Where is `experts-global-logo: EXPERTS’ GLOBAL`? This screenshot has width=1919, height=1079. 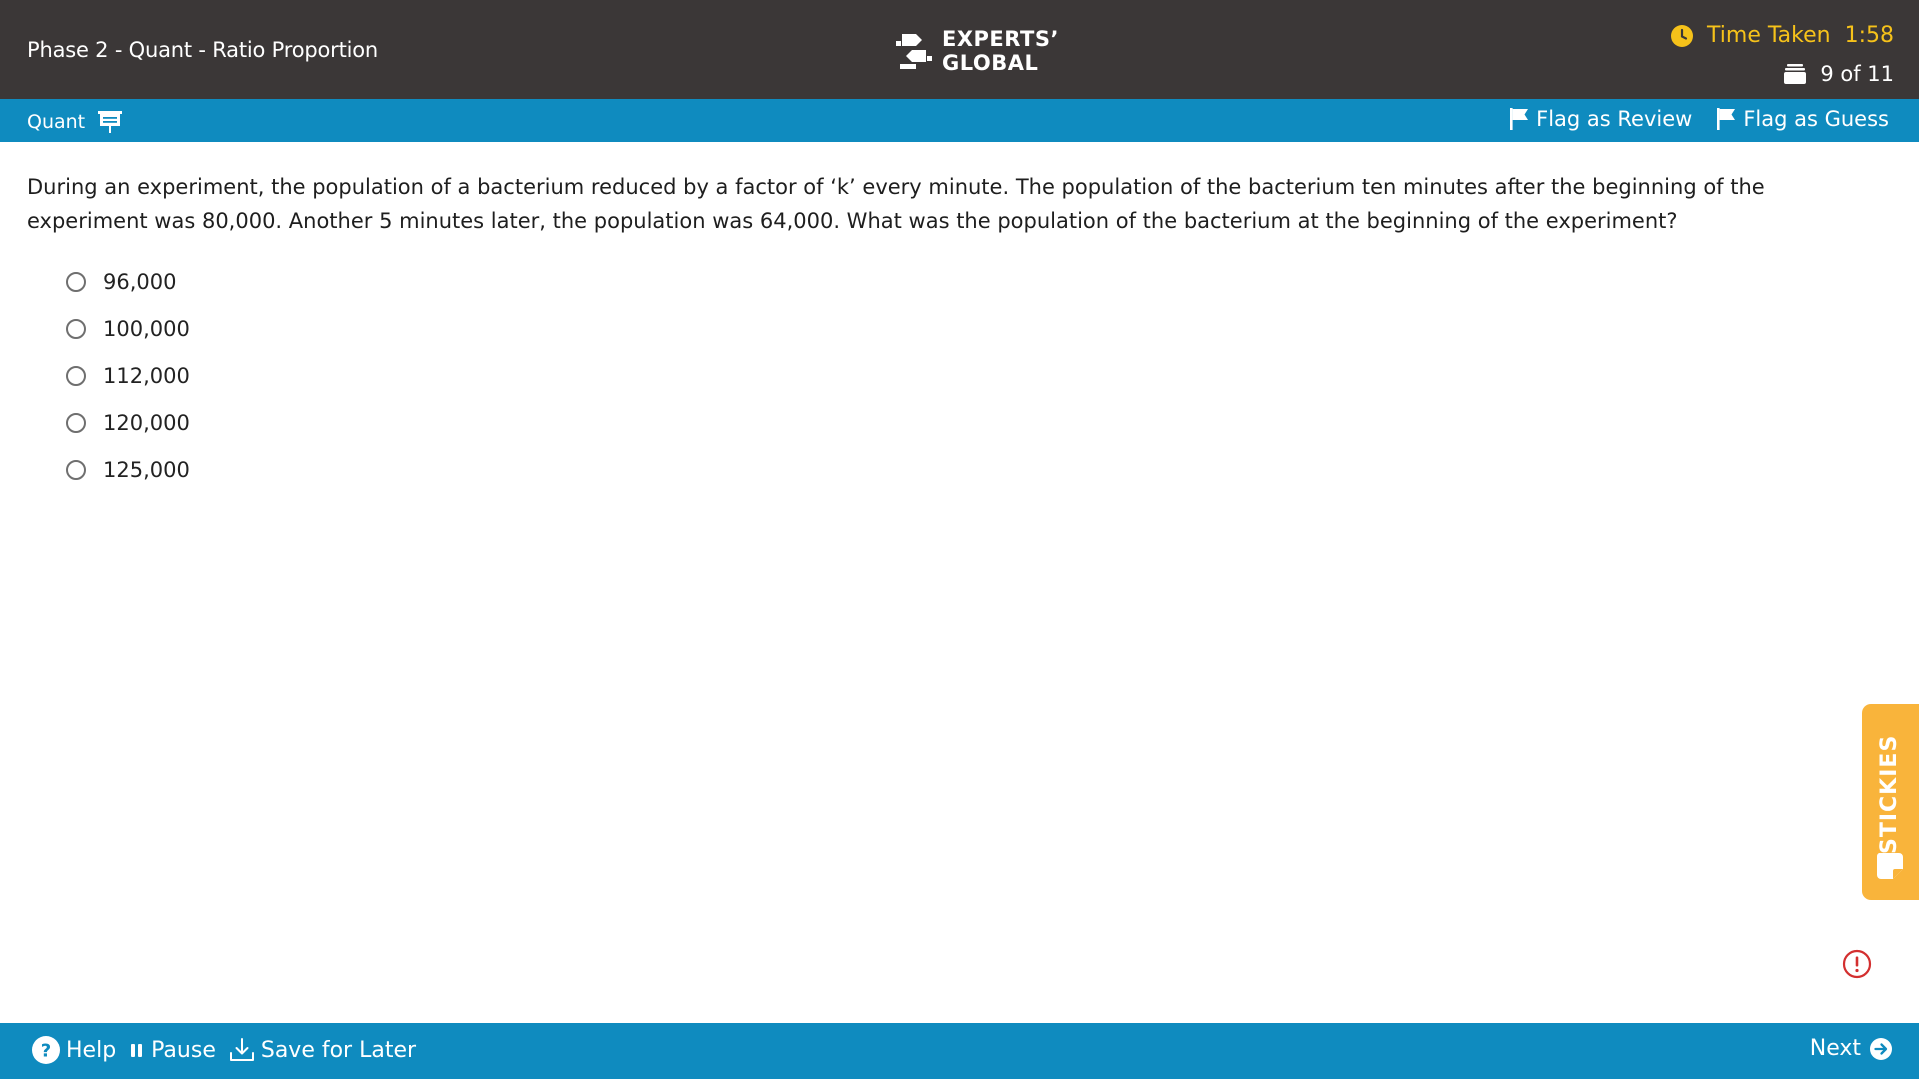 experts-global-logo: EXPERTS’ GLOBAL is located at coordinates (977, 51).